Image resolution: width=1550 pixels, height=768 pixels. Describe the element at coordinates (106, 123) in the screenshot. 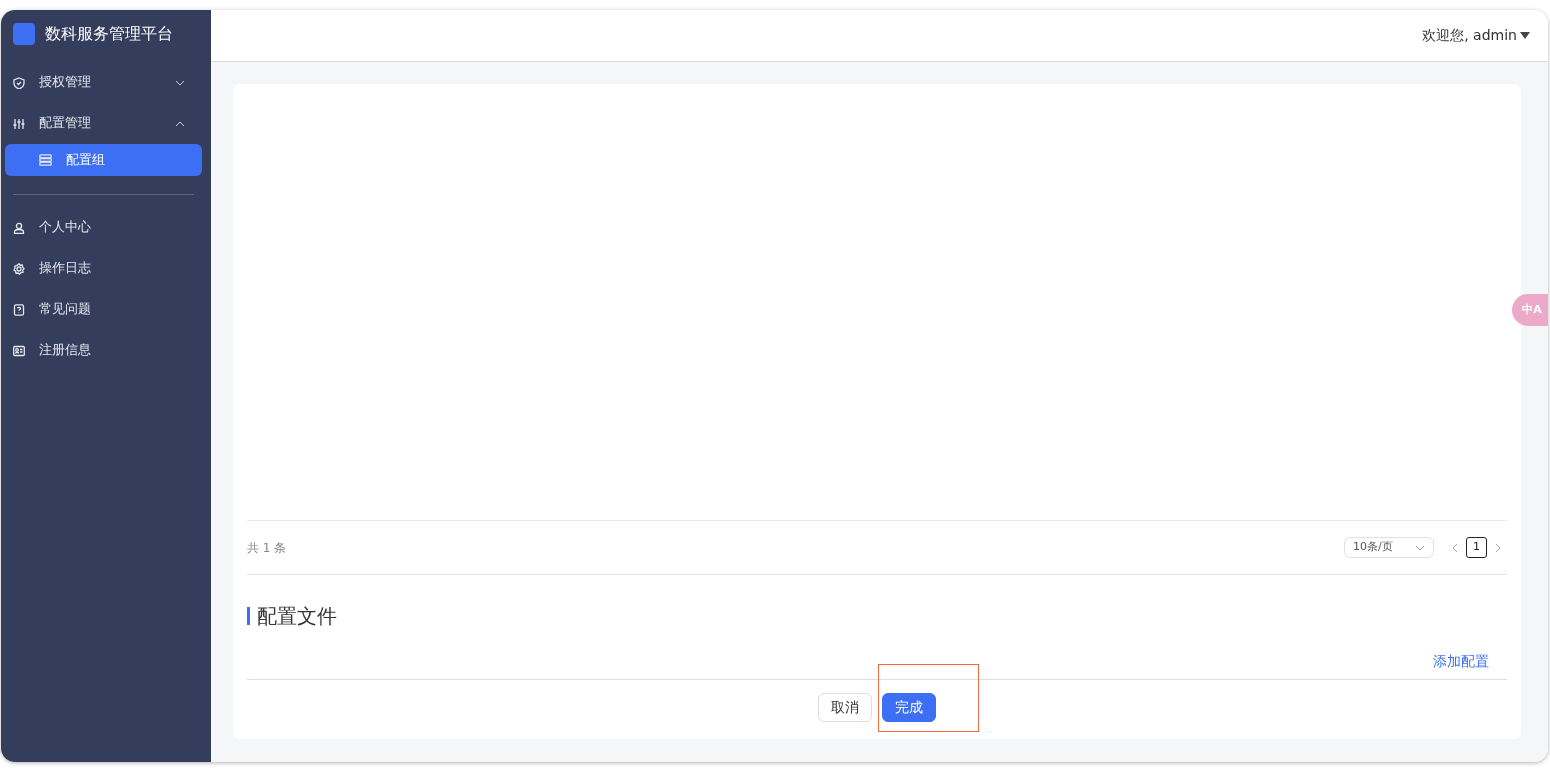

I see `sidebar-item: 配置管理` at that location.